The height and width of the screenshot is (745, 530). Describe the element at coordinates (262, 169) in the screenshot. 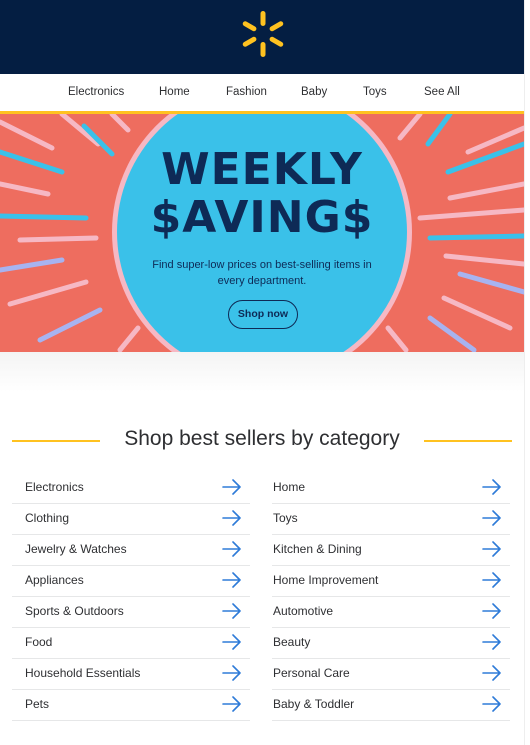

I see `banner-title-line1: WEEKLY` at that location.